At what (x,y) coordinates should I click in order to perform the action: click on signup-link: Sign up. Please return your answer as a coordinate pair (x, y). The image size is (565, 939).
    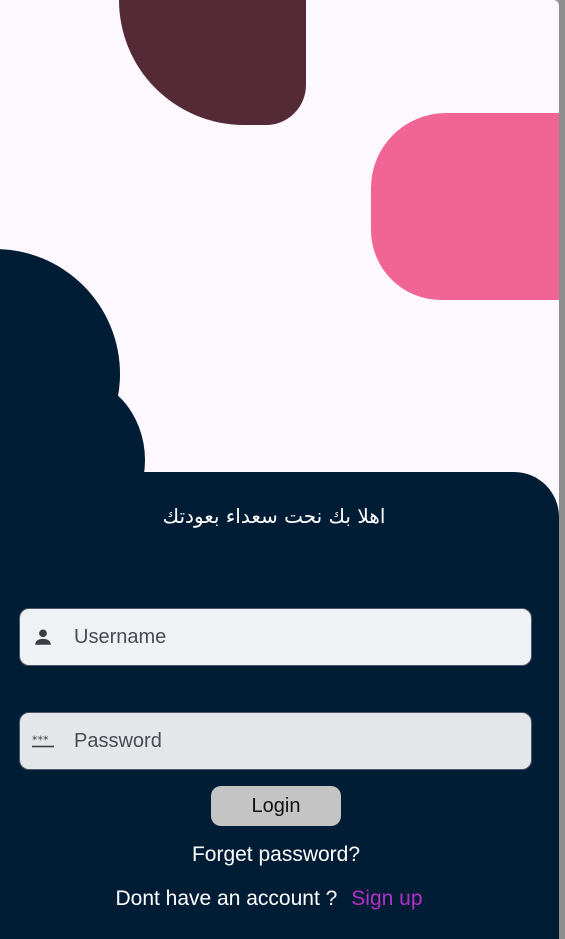
    Looking at the image, I should click on (386, 898).